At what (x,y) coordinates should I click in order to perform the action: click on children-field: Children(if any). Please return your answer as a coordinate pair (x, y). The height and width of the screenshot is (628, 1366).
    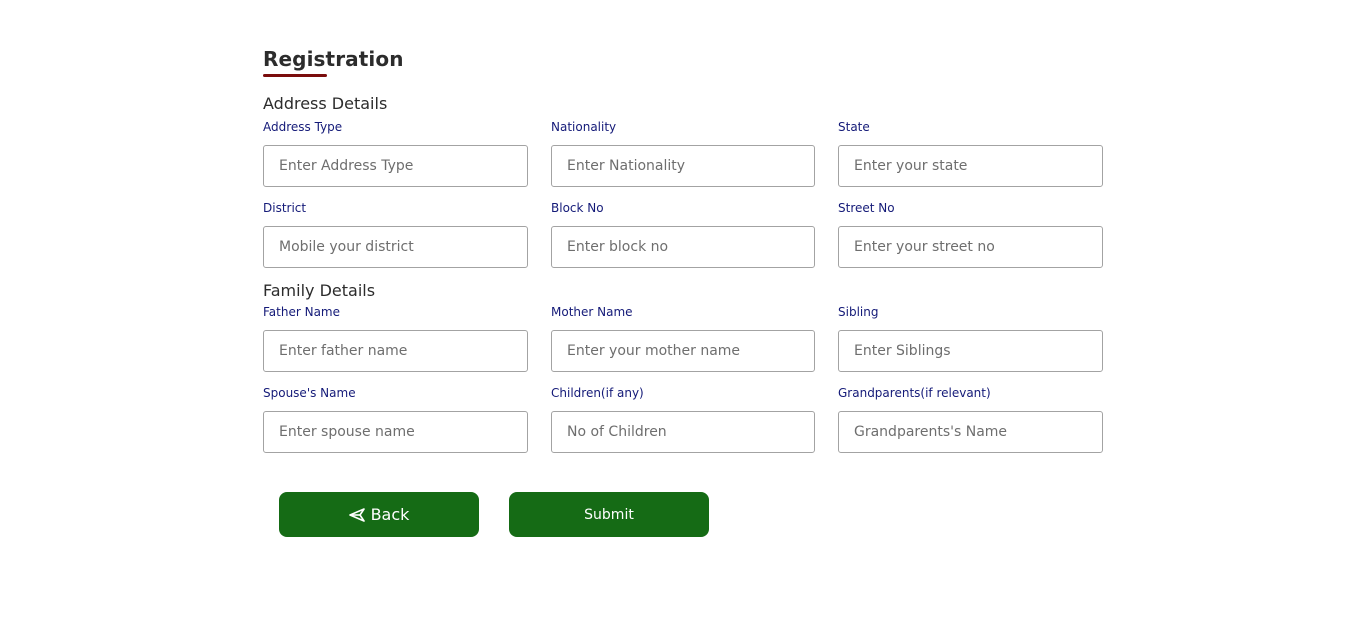
    Looking at the image, I should click on (683, 419).